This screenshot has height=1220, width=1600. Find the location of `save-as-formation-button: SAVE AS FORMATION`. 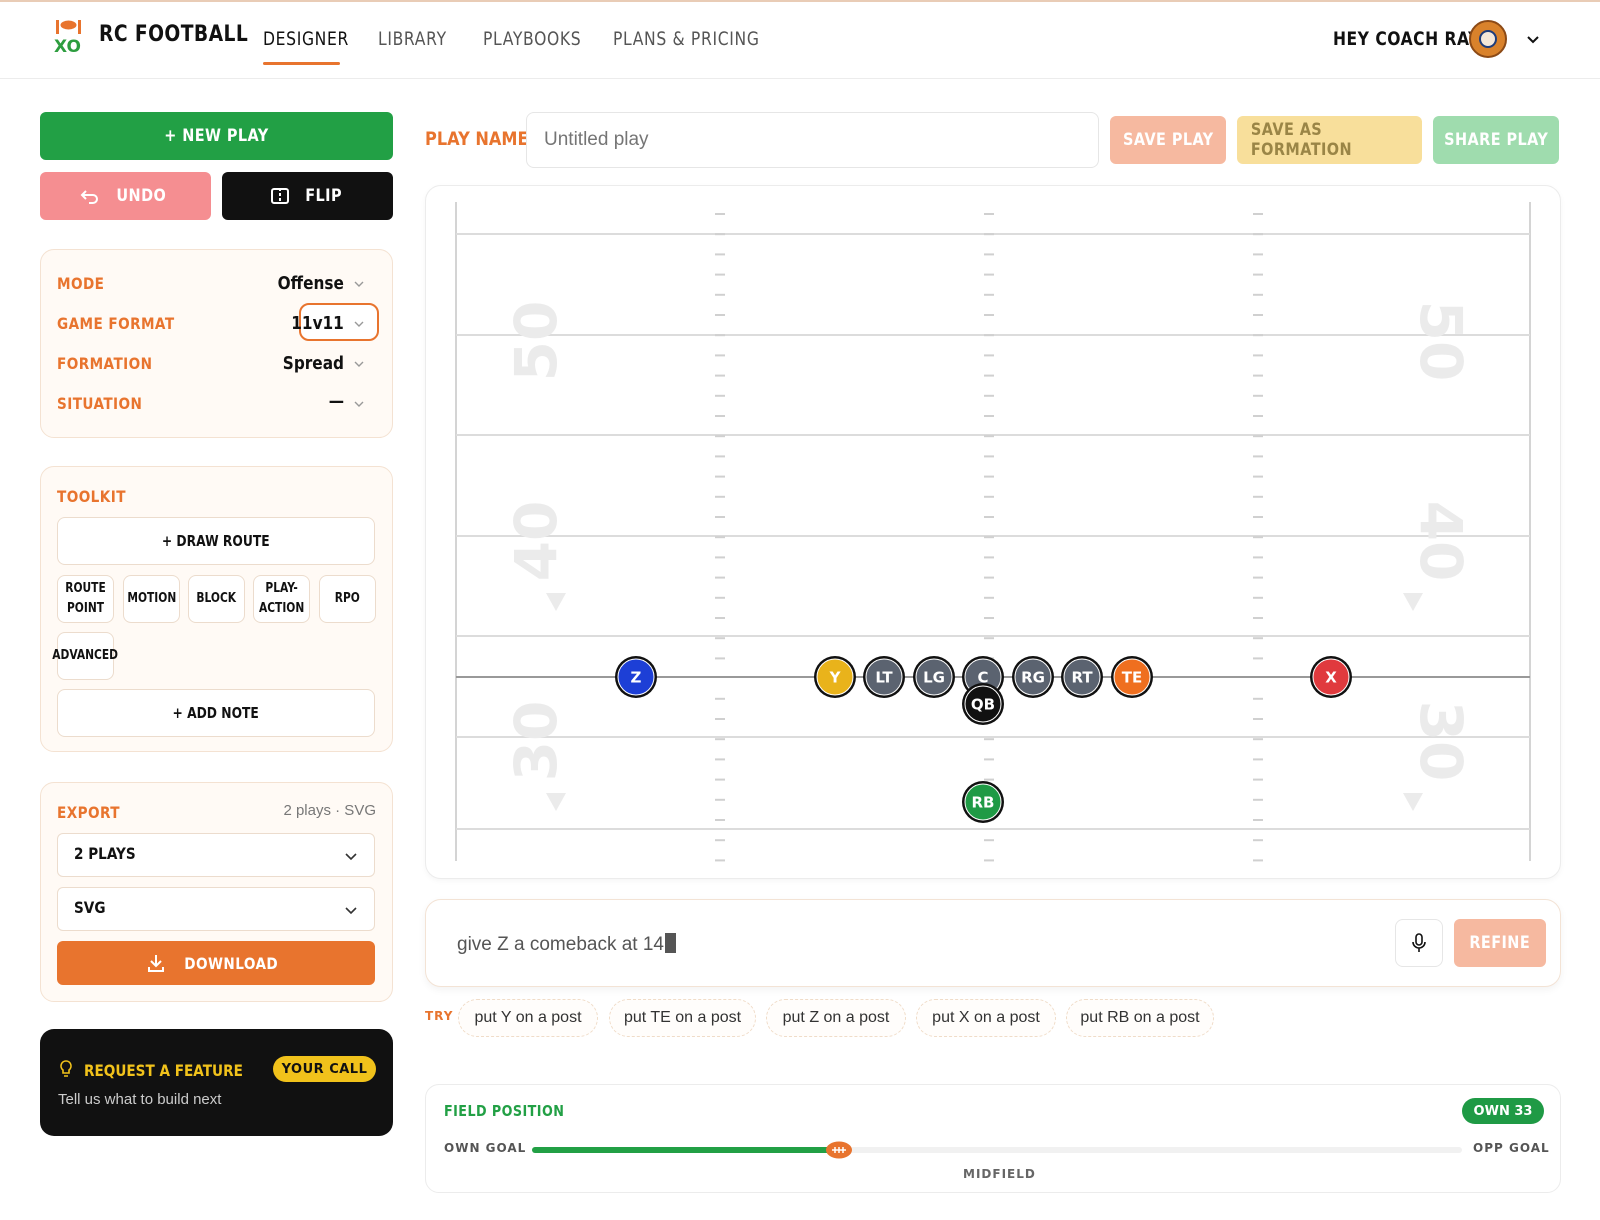

save-as-formation-button: SAVE AS FORMATION is located at coordinates (1329, 140).